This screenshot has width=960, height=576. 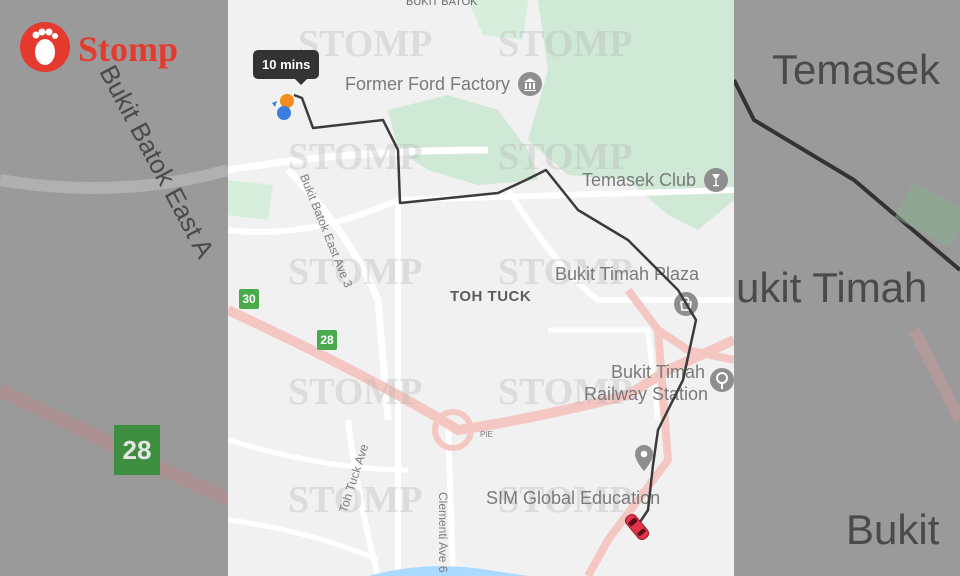 I want to click on stomp-foot-icon, so click(x=45, y=47).